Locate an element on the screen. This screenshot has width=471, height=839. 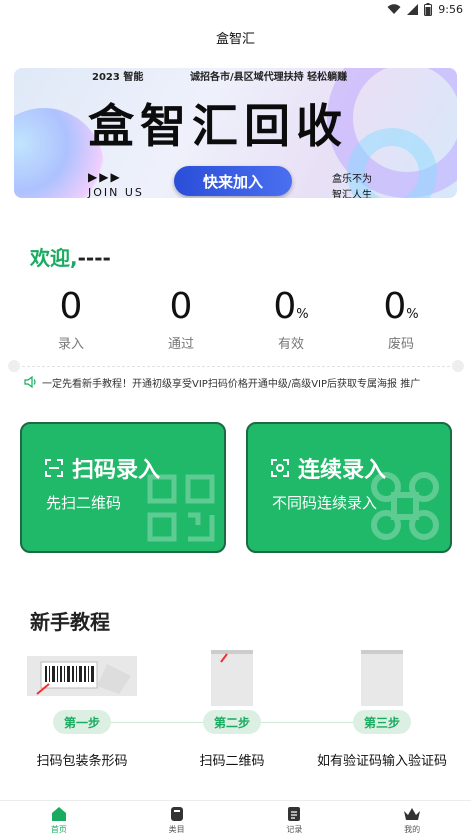
step-badge: 第一步 is located at coordinates (82, 722).